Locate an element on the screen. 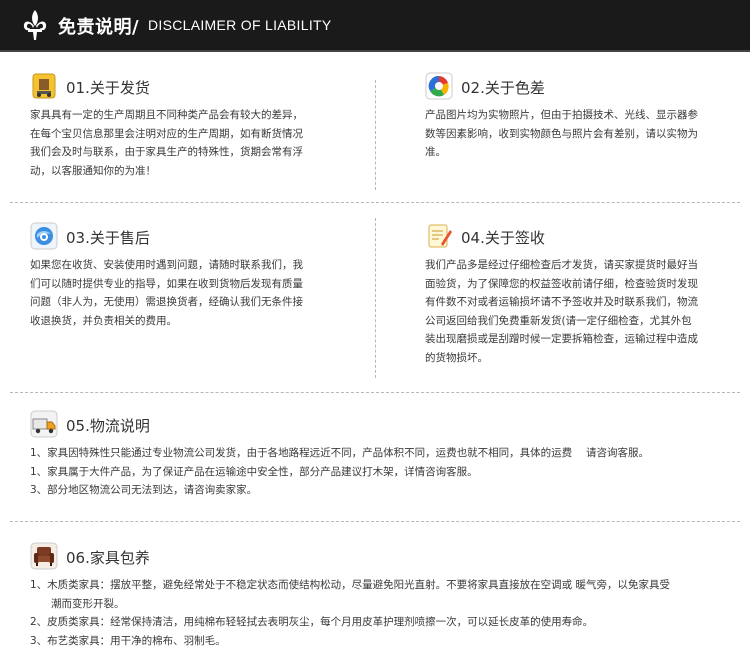  header-title: 免责说明/ is located at coordinates (99, 27).